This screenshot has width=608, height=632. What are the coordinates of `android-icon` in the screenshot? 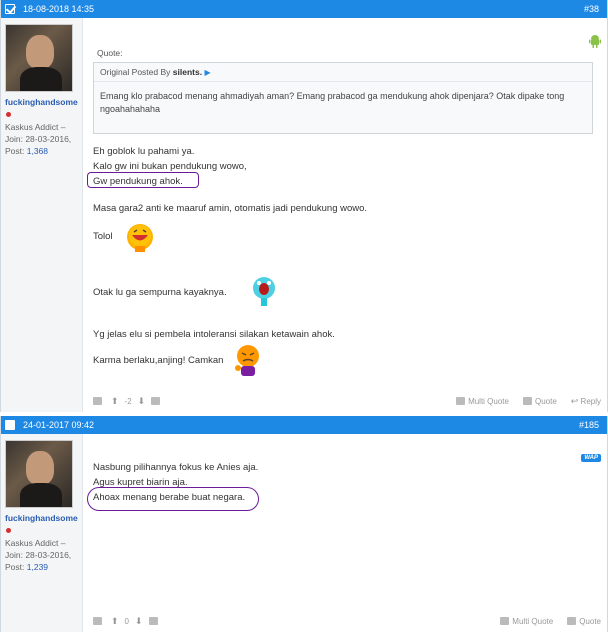 It's located at (595, 41).